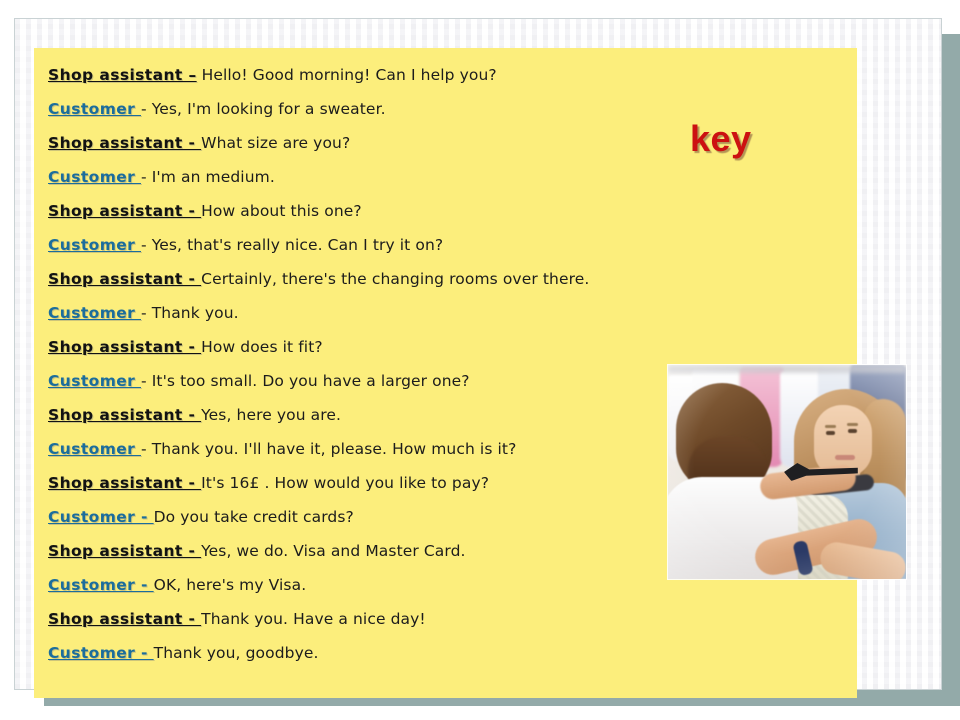 This screenshot has width=960, height=720. I want to click on utterance-text: What size are you?, so click(276, 143).